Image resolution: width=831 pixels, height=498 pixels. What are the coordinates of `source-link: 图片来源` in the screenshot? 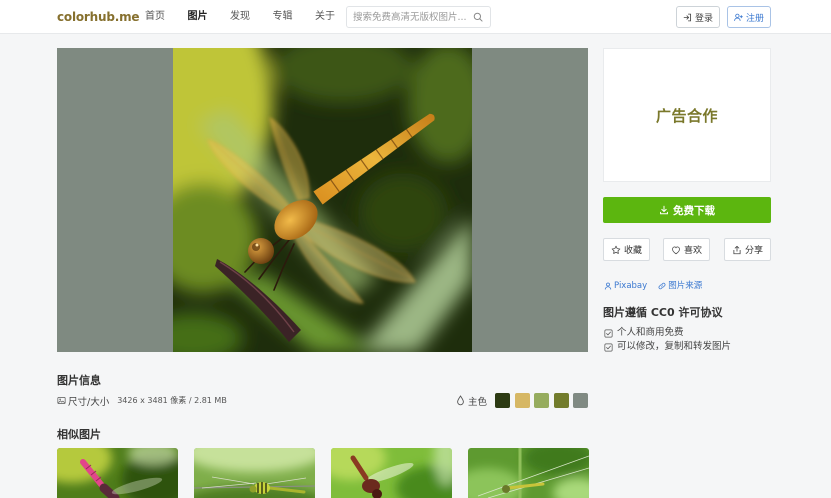 It's located at (680, 286).